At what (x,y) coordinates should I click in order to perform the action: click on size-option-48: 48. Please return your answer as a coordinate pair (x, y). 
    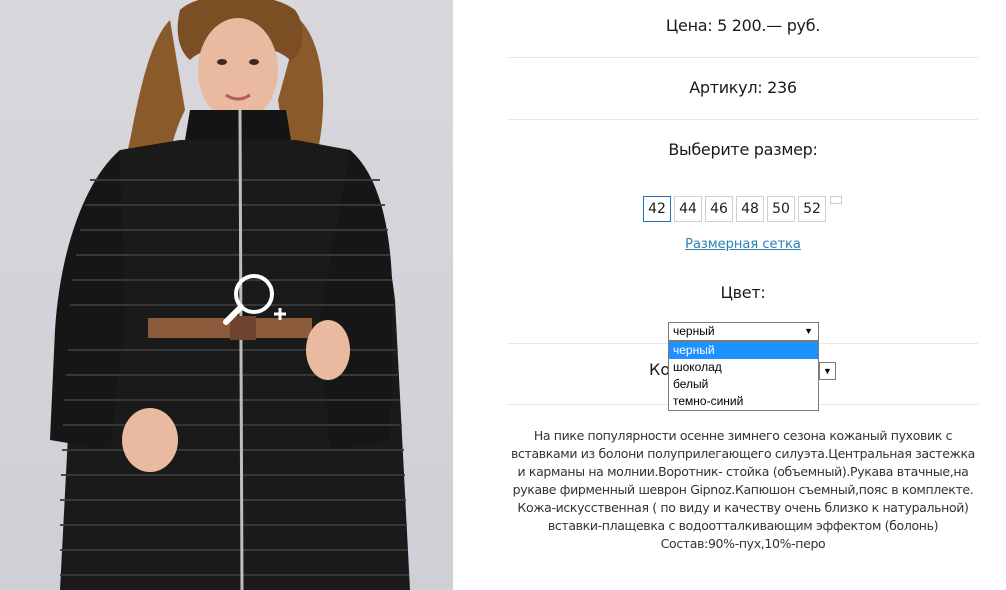
    Looking at the image, I should click on (750, 209).